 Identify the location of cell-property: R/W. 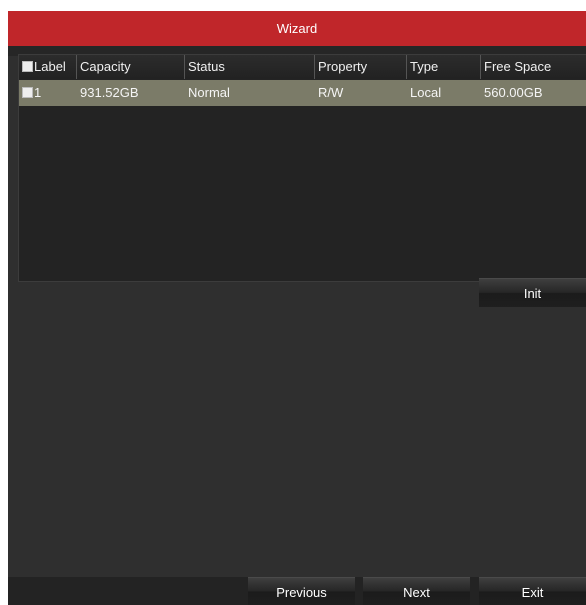
(331, 92).